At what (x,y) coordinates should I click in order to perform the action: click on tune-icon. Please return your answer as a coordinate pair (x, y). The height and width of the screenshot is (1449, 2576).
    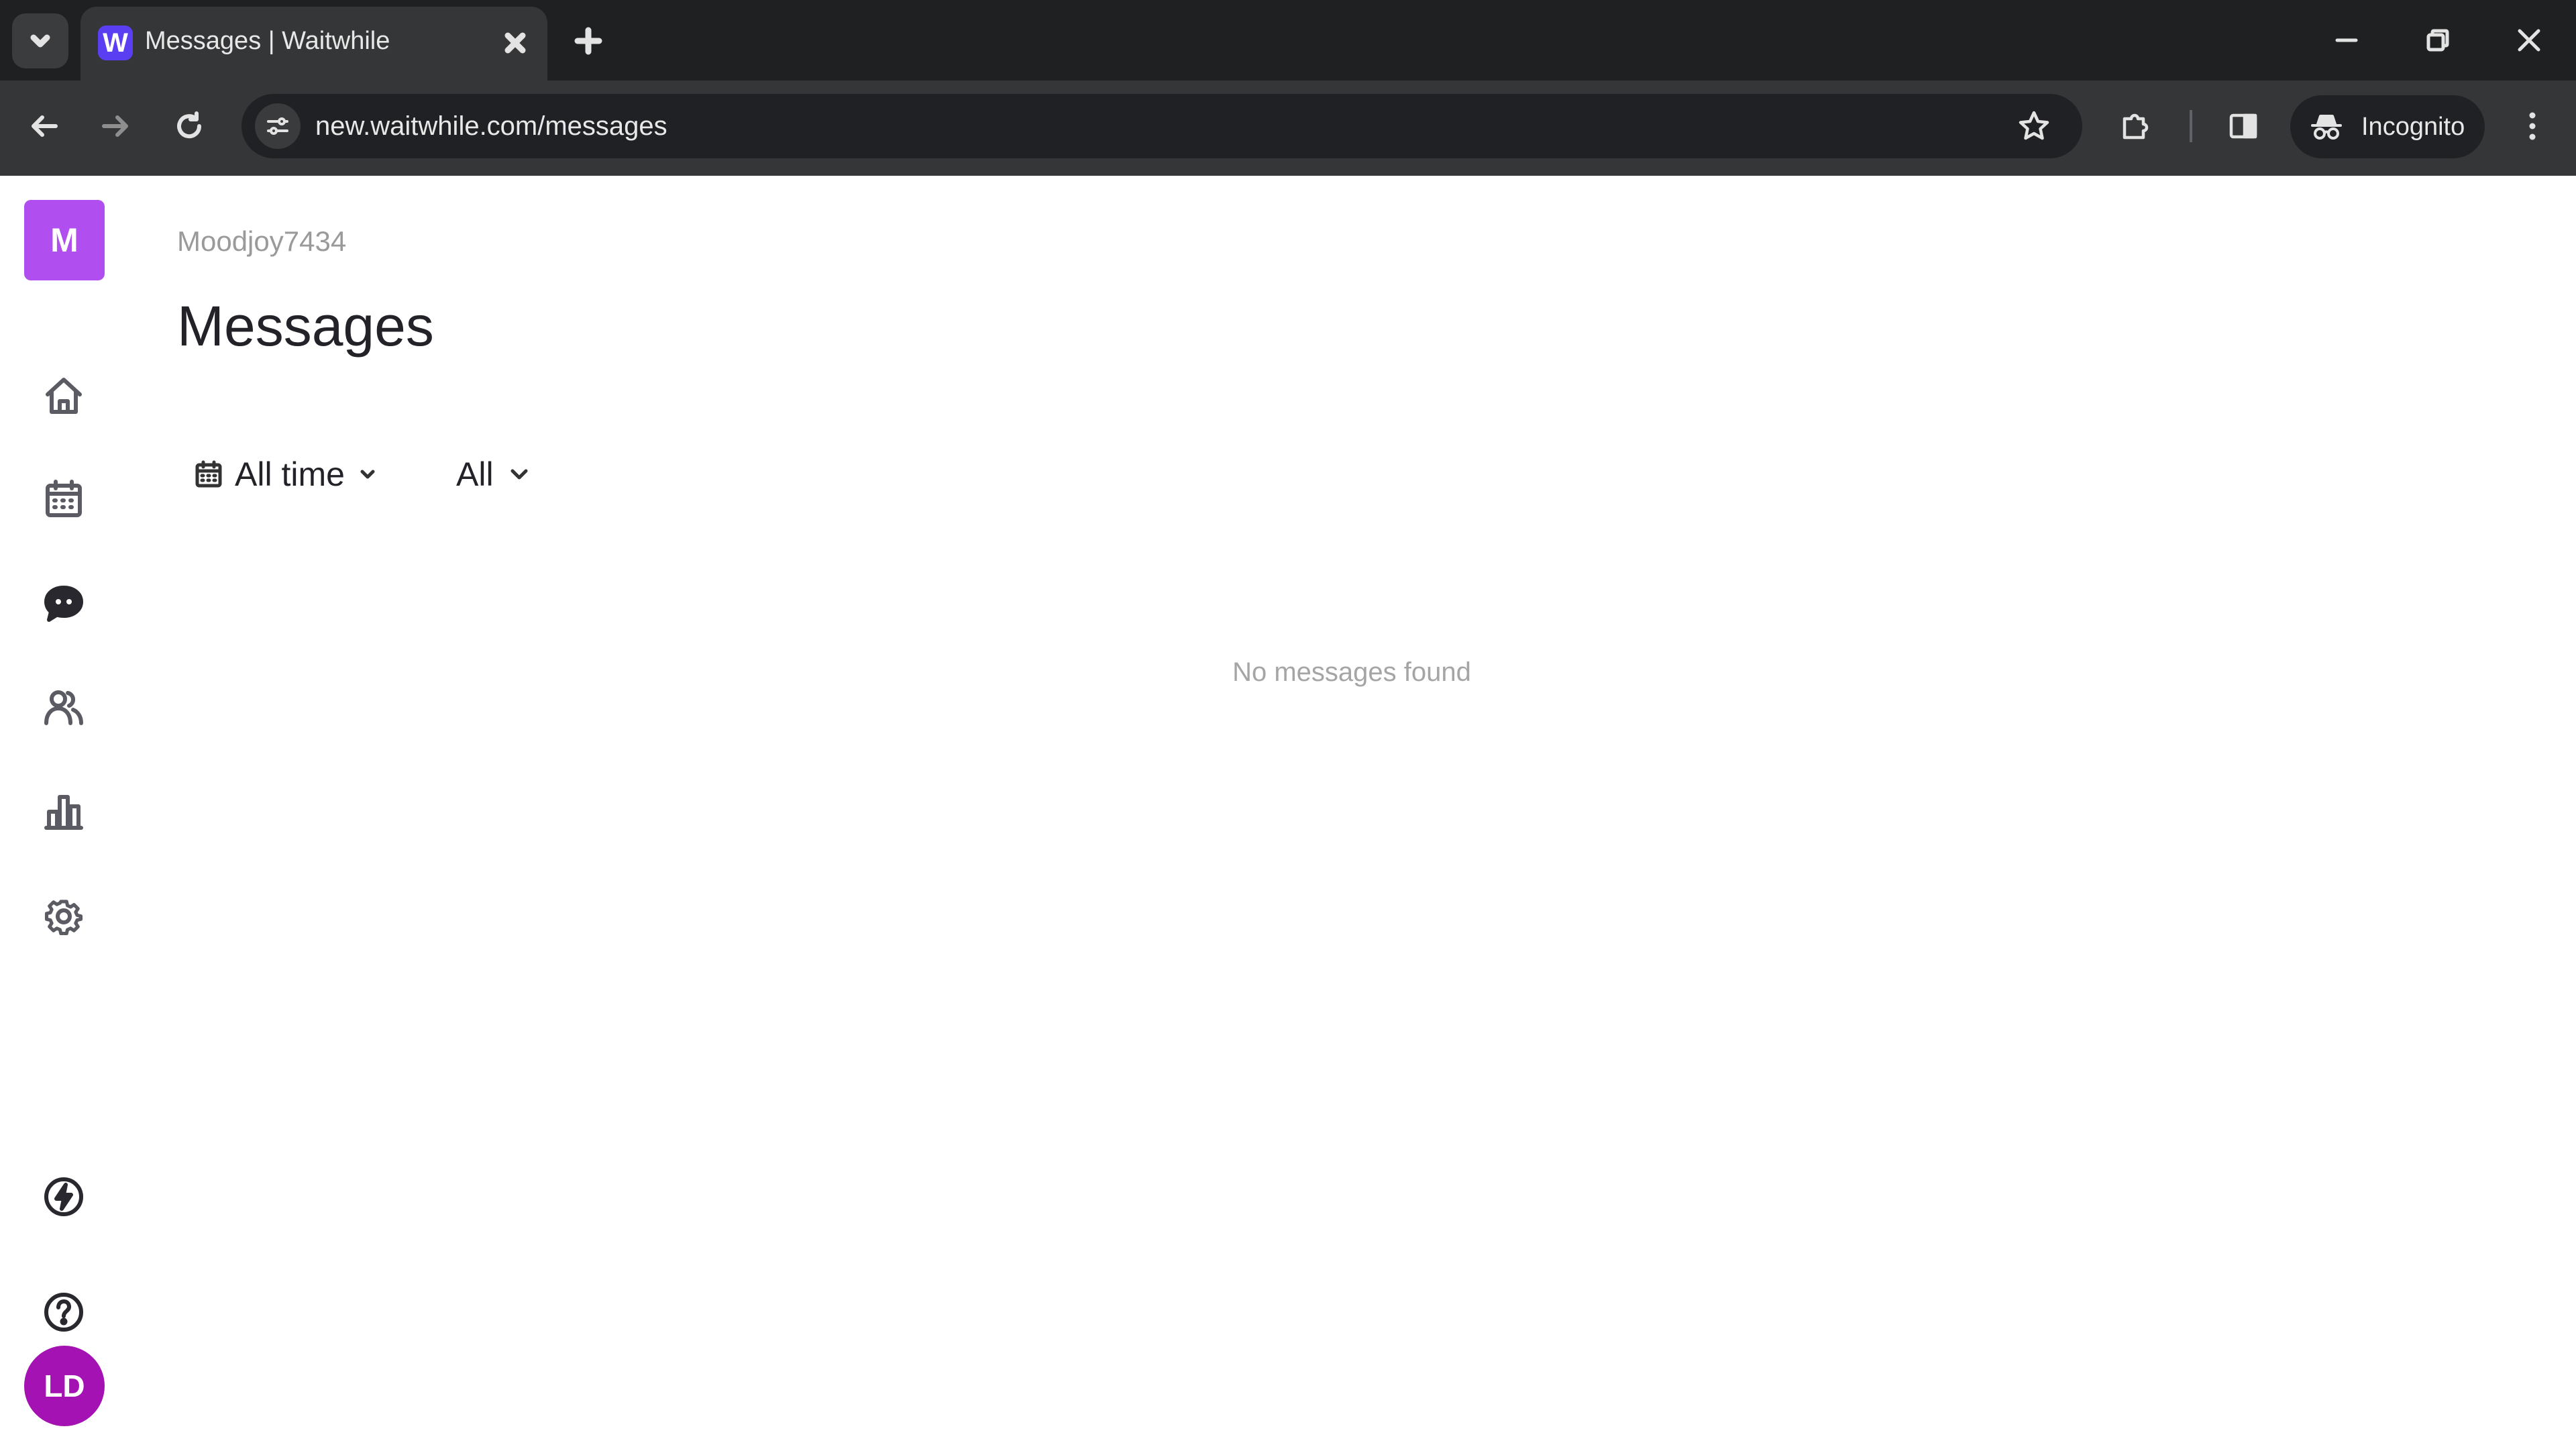
    Looking at the image, I should click on (277, 126).